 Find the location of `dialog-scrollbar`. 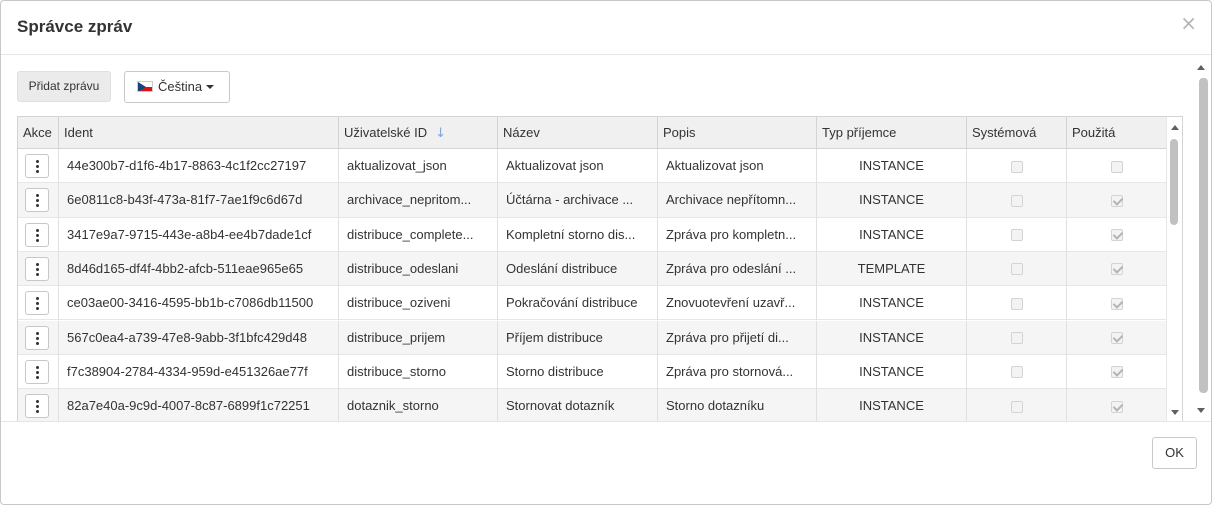

dialog-scrollbar is located at coordinates (1202, 238).